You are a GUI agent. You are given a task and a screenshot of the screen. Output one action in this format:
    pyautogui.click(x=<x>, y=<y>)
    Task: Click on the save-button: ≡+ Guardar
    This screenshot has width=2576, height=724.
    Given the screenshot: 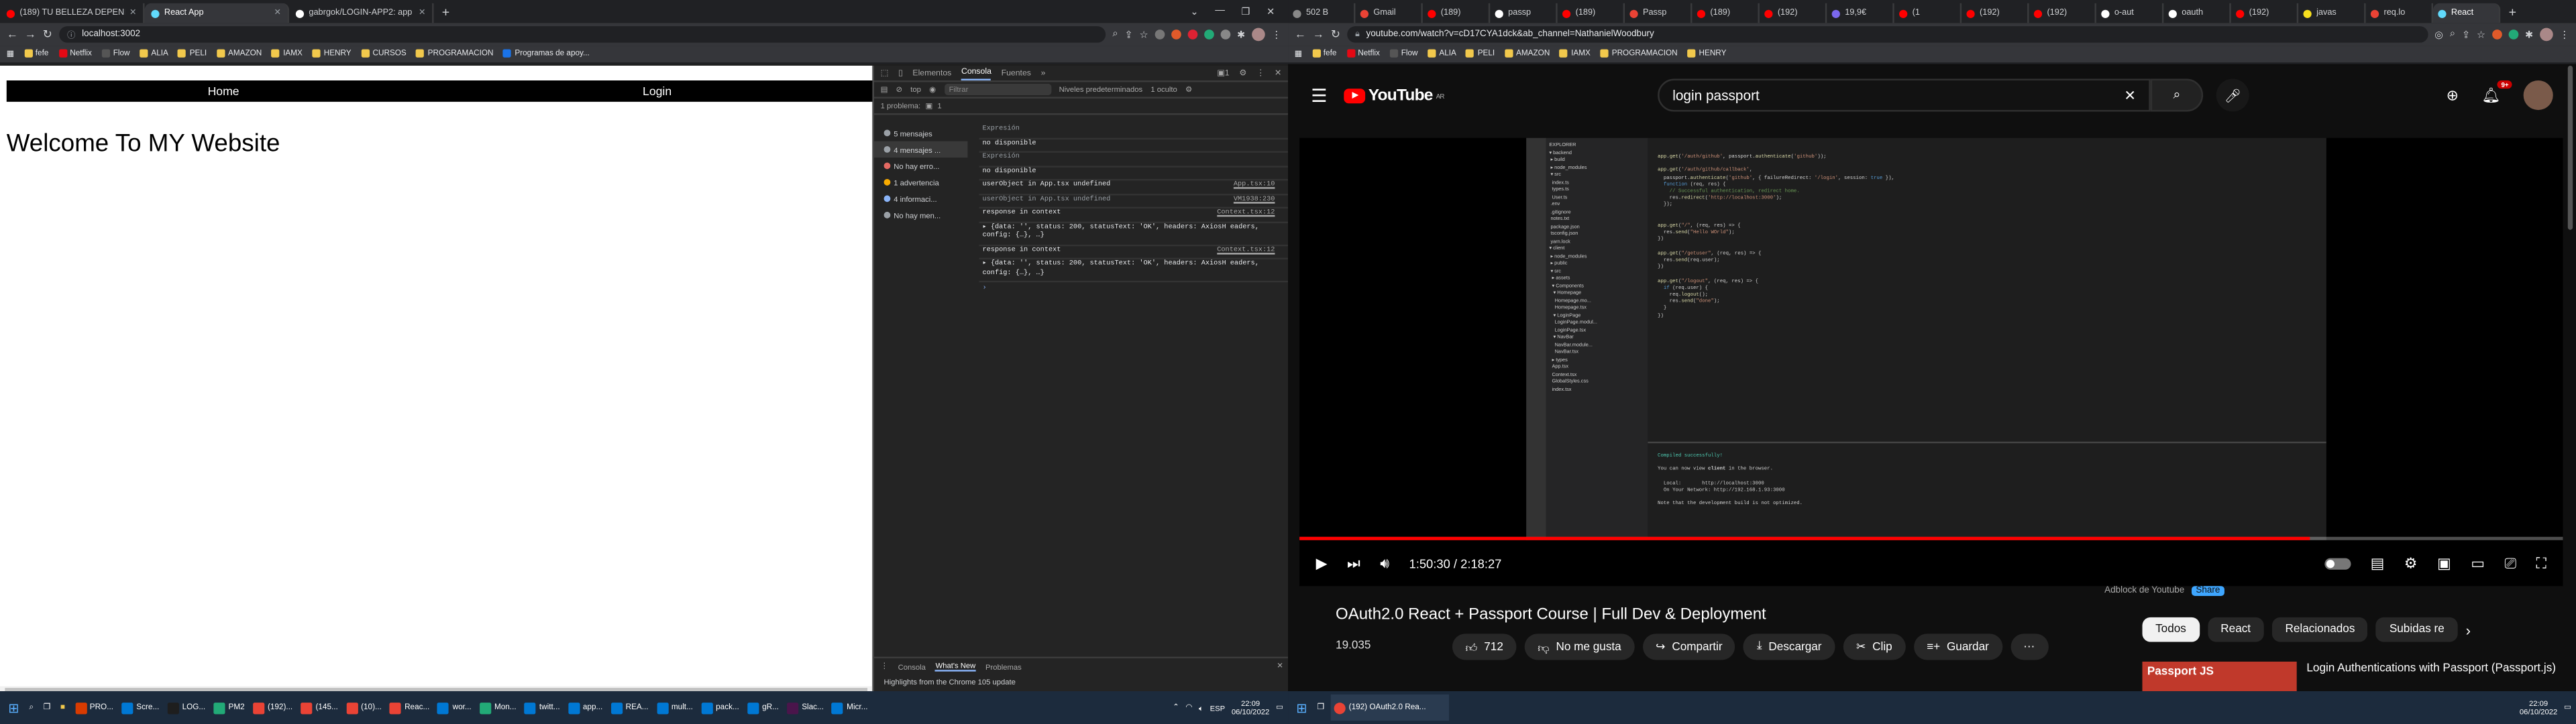 What is the action you would take?
    pyautogui.click(x=1957, y=647)
    